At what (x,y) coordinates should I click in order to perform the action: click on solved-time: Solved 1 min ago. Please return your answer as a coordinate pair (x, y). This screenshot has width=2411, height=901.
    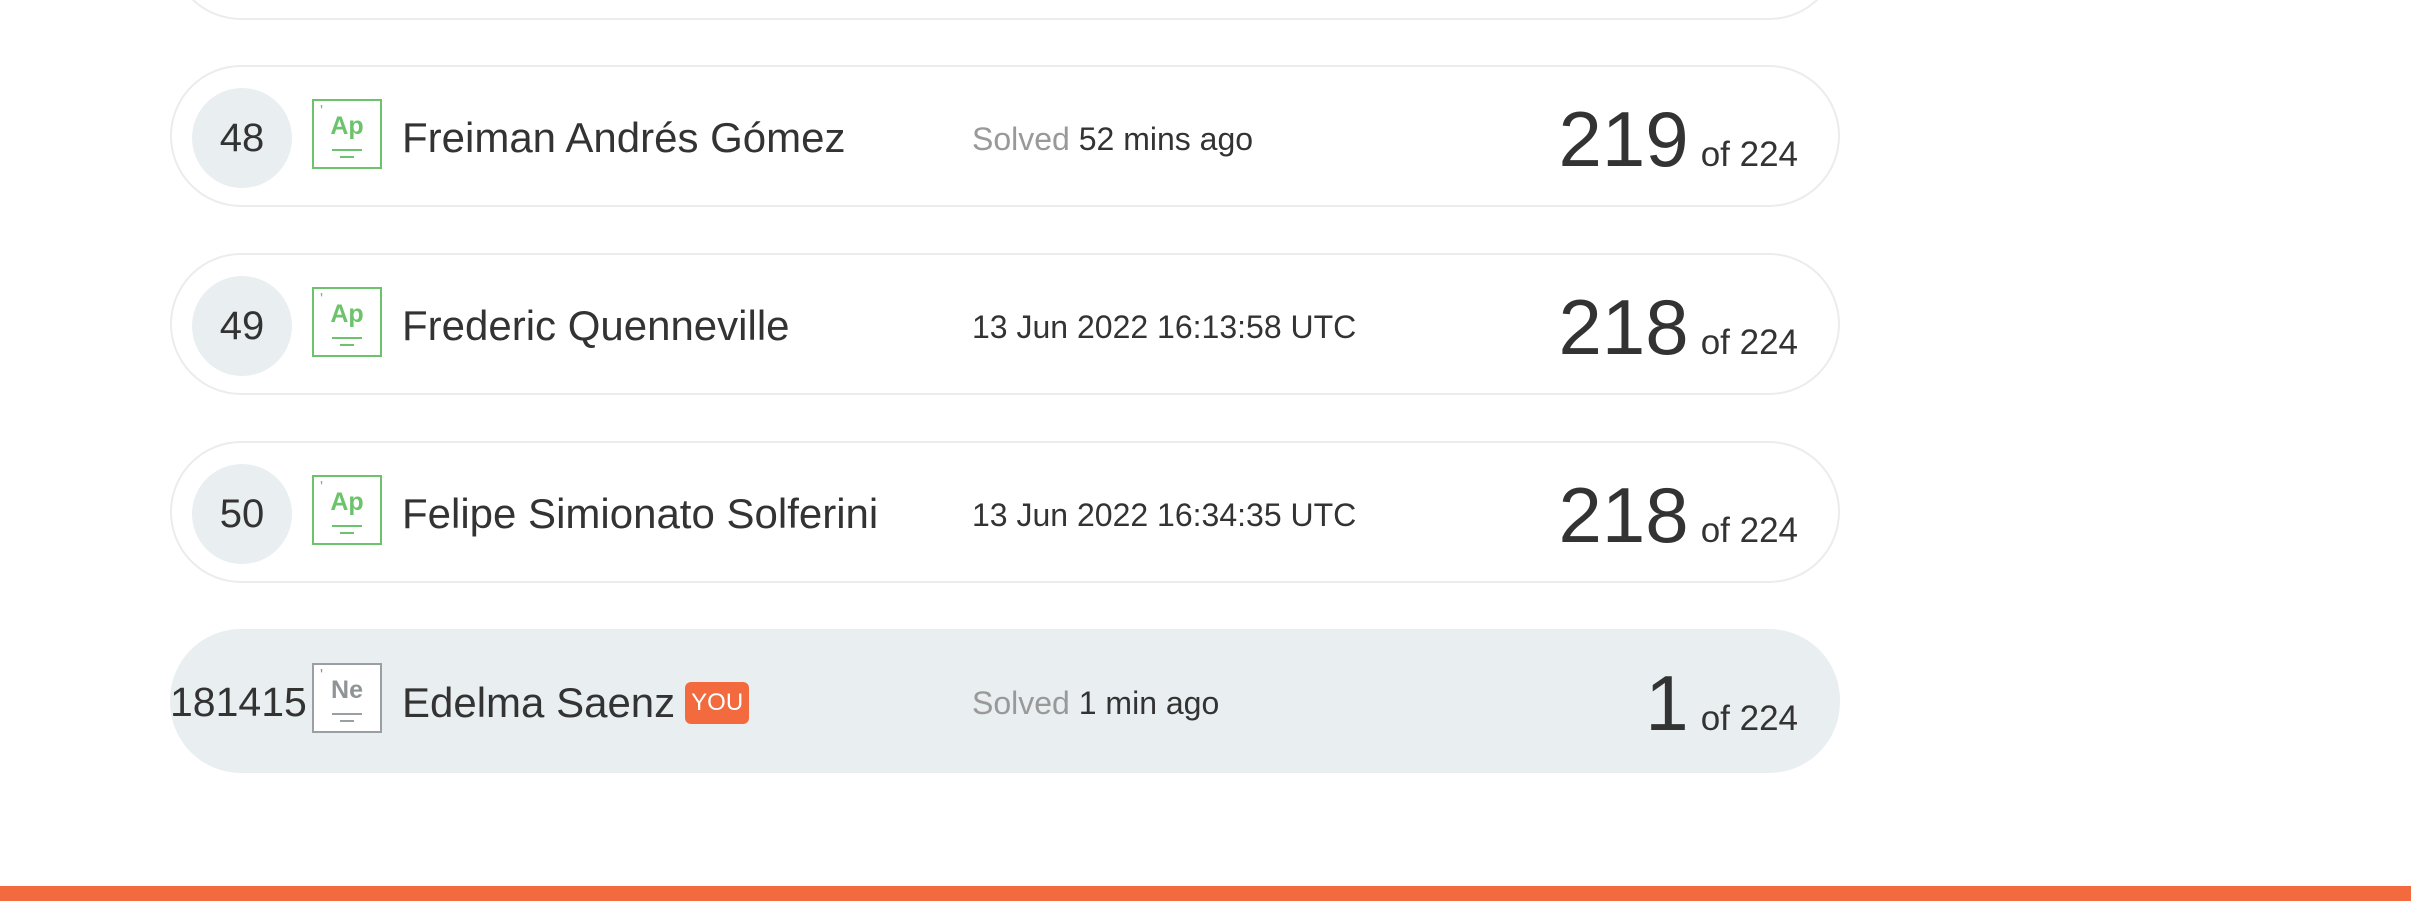
    Looking at the image, I should click on (1095, 703).